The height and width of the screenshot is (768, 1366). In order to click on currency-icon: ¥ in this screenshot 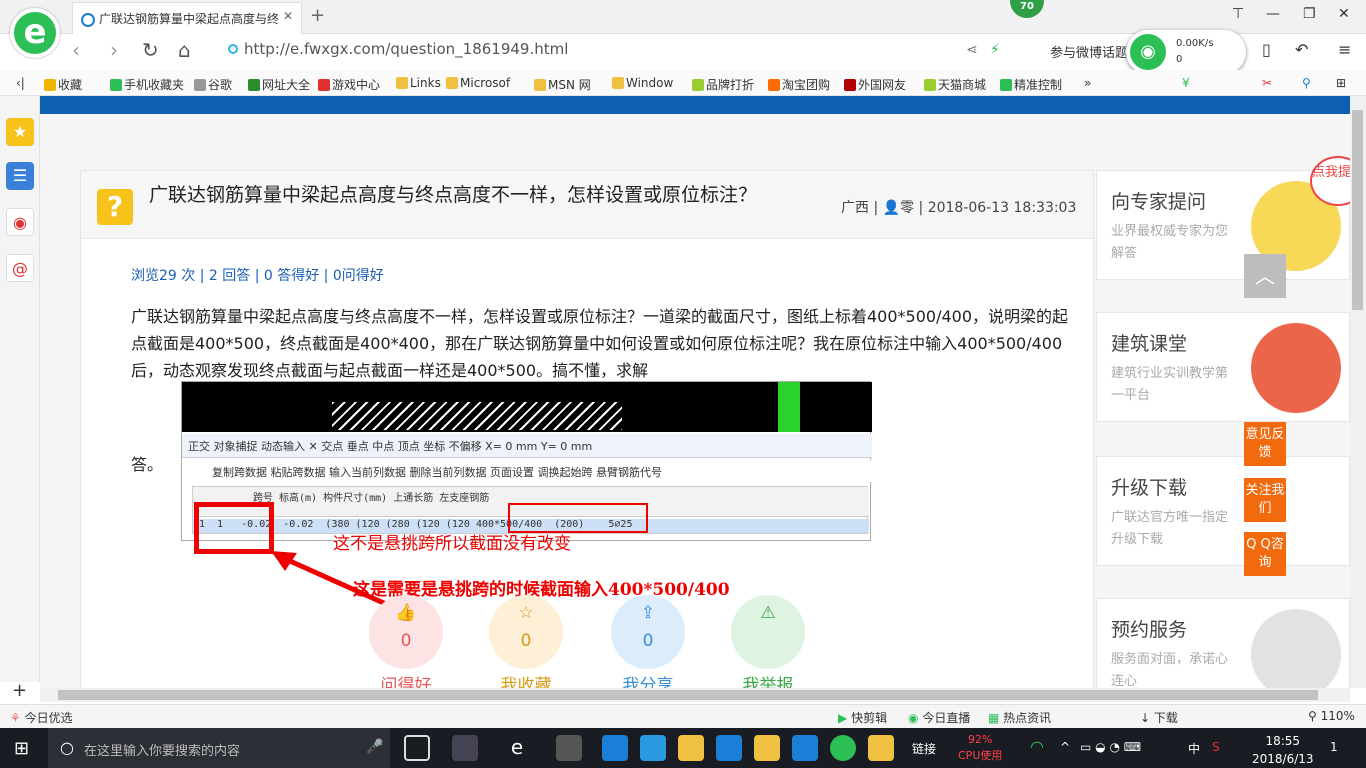, I will do `click(1186, 83)`.